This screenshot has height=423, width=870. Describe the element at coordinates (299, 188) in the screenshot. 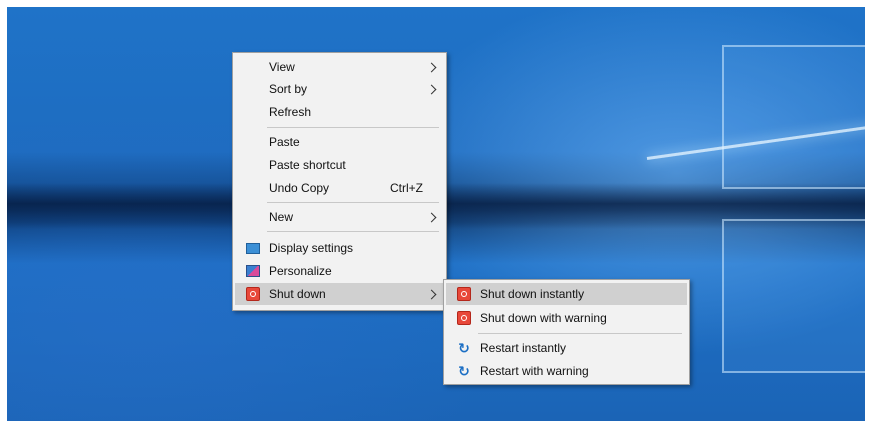

I see `menu-item-label: Undo Copy` at that location.